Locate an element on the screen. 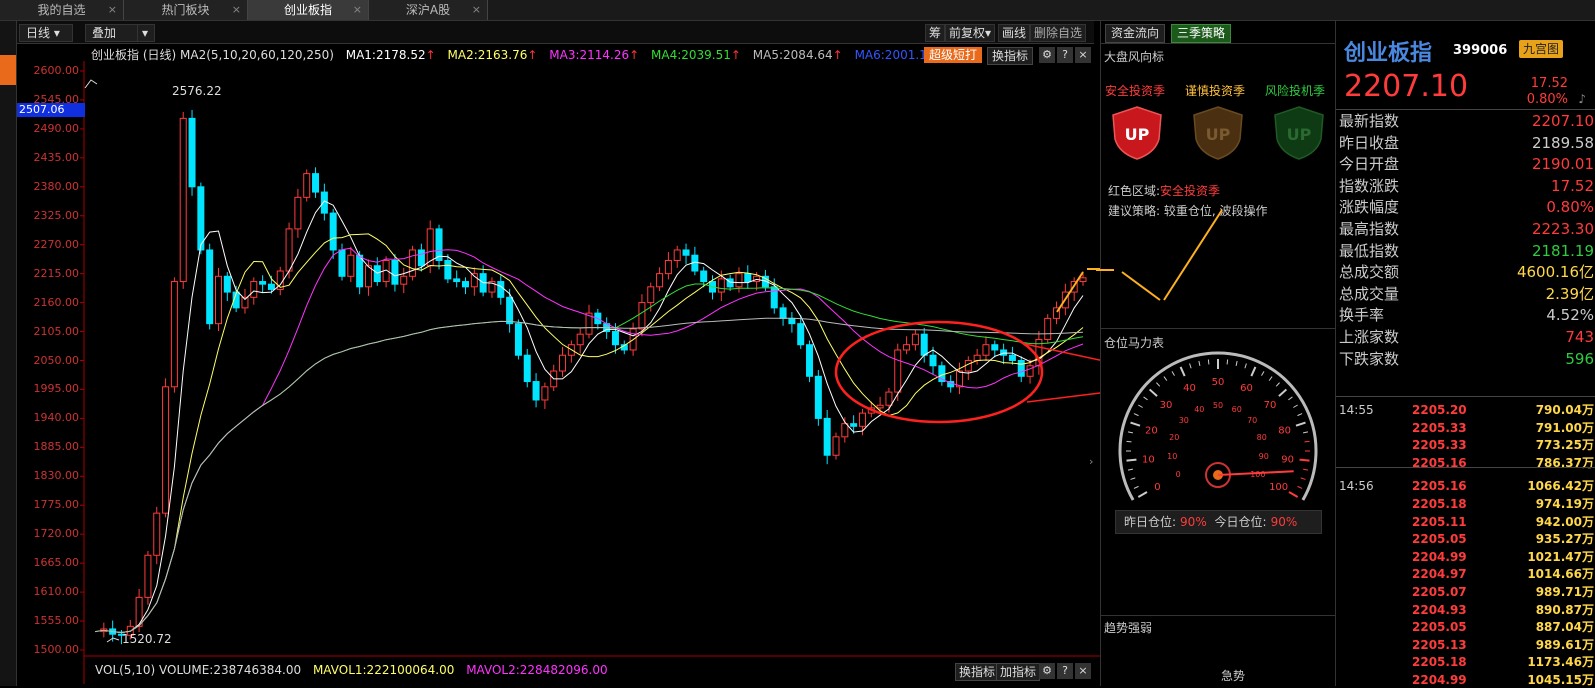 This screenshot has width=1595, height=688. y-tick-label: 2270.00 is located at coordinates (56, 244).